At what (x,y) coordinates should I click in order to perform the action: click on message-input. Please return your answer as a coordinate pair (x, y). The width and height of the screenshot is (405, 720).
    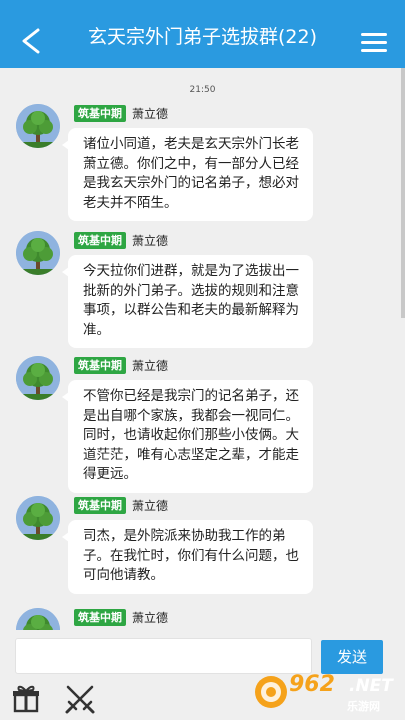
    Looking at the image, I should click on (163, 656).